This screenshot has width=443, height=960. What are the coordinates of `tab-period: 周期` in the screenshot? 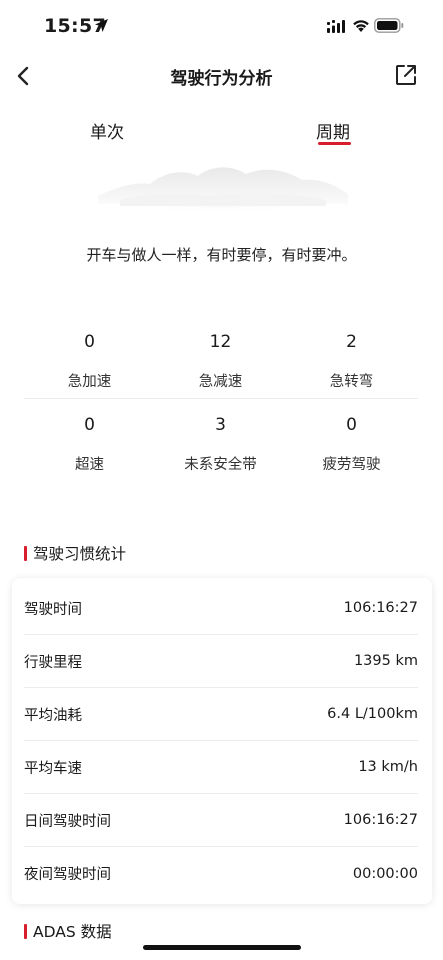 It's located at (333, 130).